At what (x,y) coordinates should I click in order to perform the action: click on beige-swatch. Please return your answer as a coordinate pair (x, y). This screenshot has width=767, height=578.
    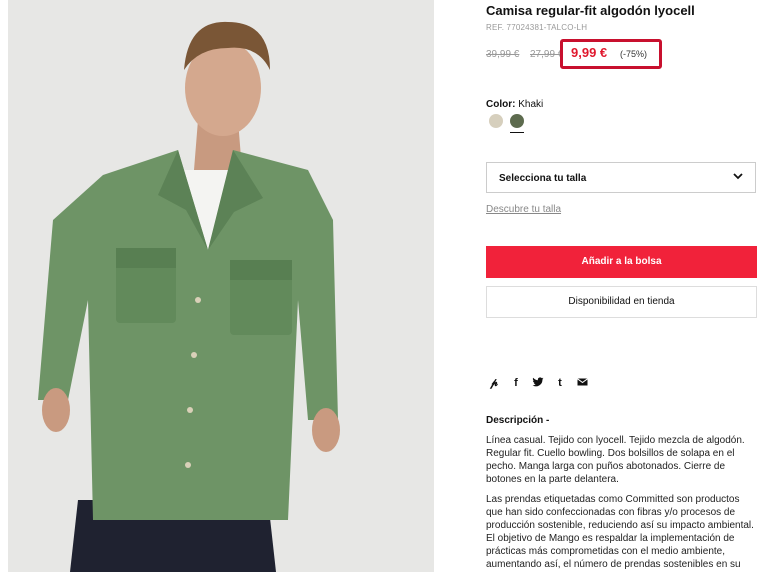
    Looking at the image, I should click on (496, 121).